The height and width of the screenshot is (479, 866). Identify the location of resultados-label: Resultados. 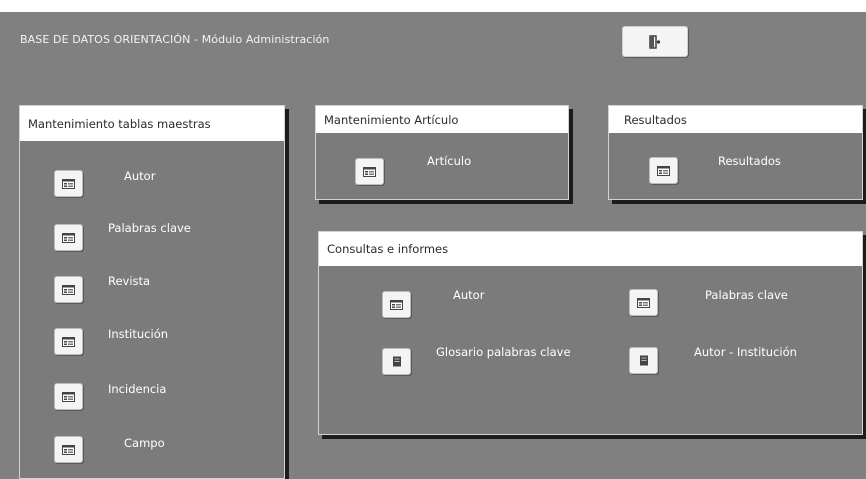
(749, 161).